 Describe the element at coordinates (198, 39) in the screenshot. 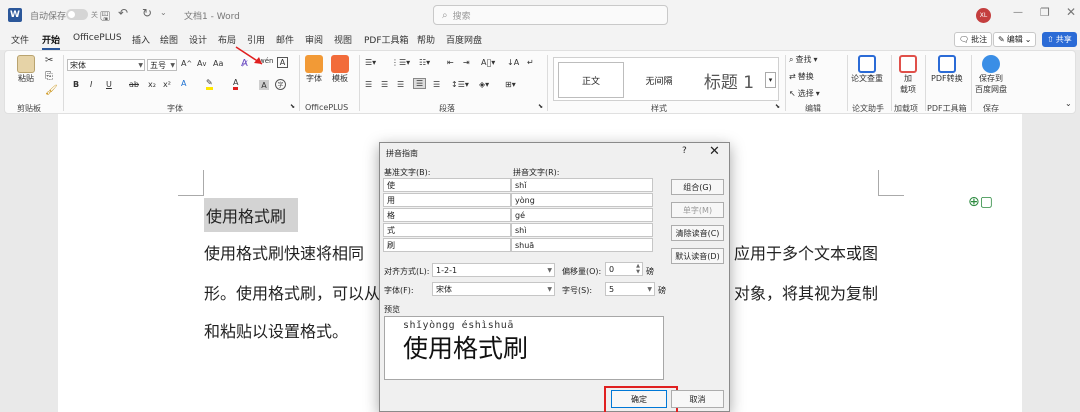

I see `tab-design: 设计` at that location.